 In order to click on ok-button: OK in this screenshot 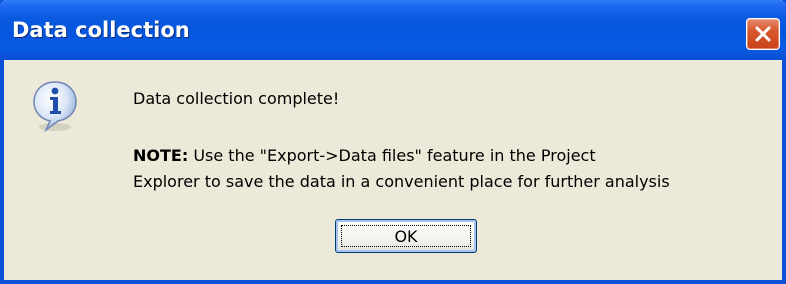, I will do `click(406, 236)`.